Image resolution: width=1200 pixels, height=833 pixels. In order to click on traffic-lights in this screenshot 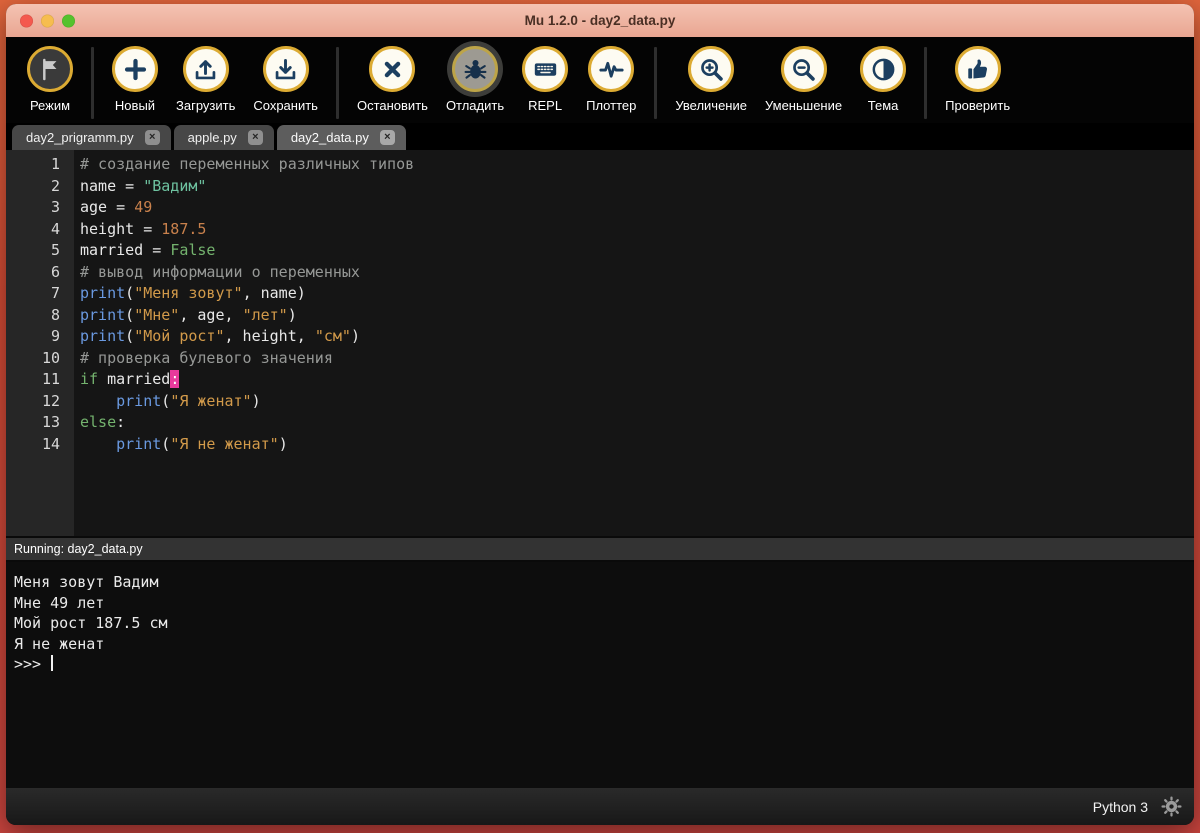, I will do `click(47, 20)`.